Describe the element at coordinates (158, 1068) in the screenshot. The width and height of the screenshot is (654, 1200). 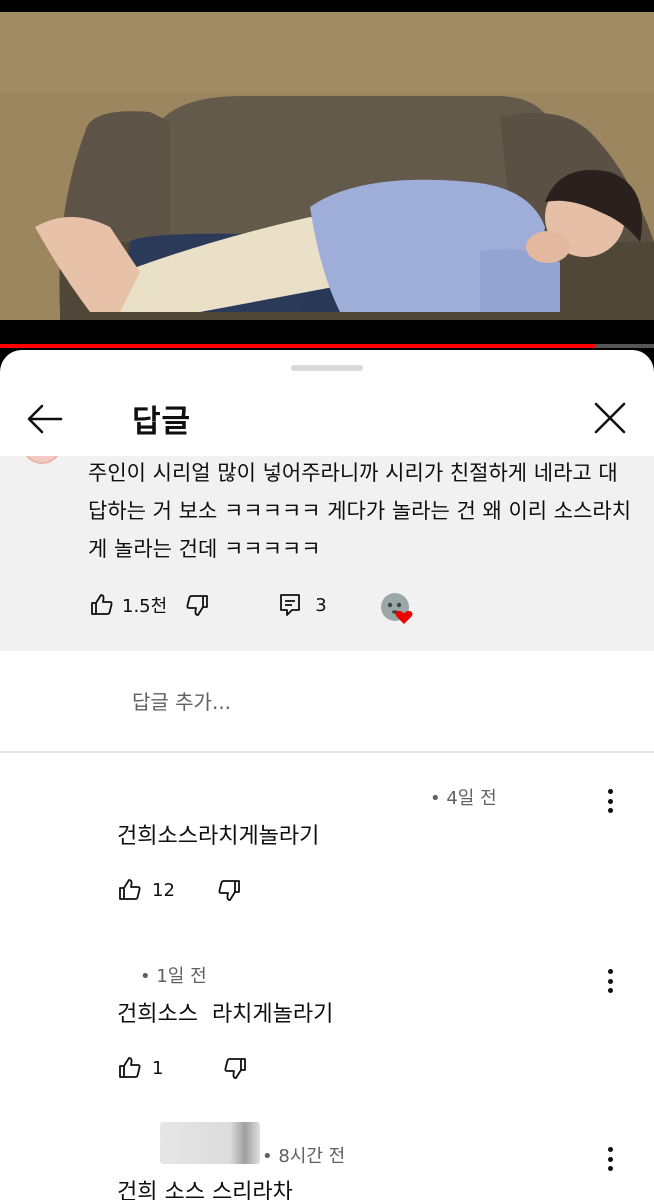
I see `like-count: 1` at that location.